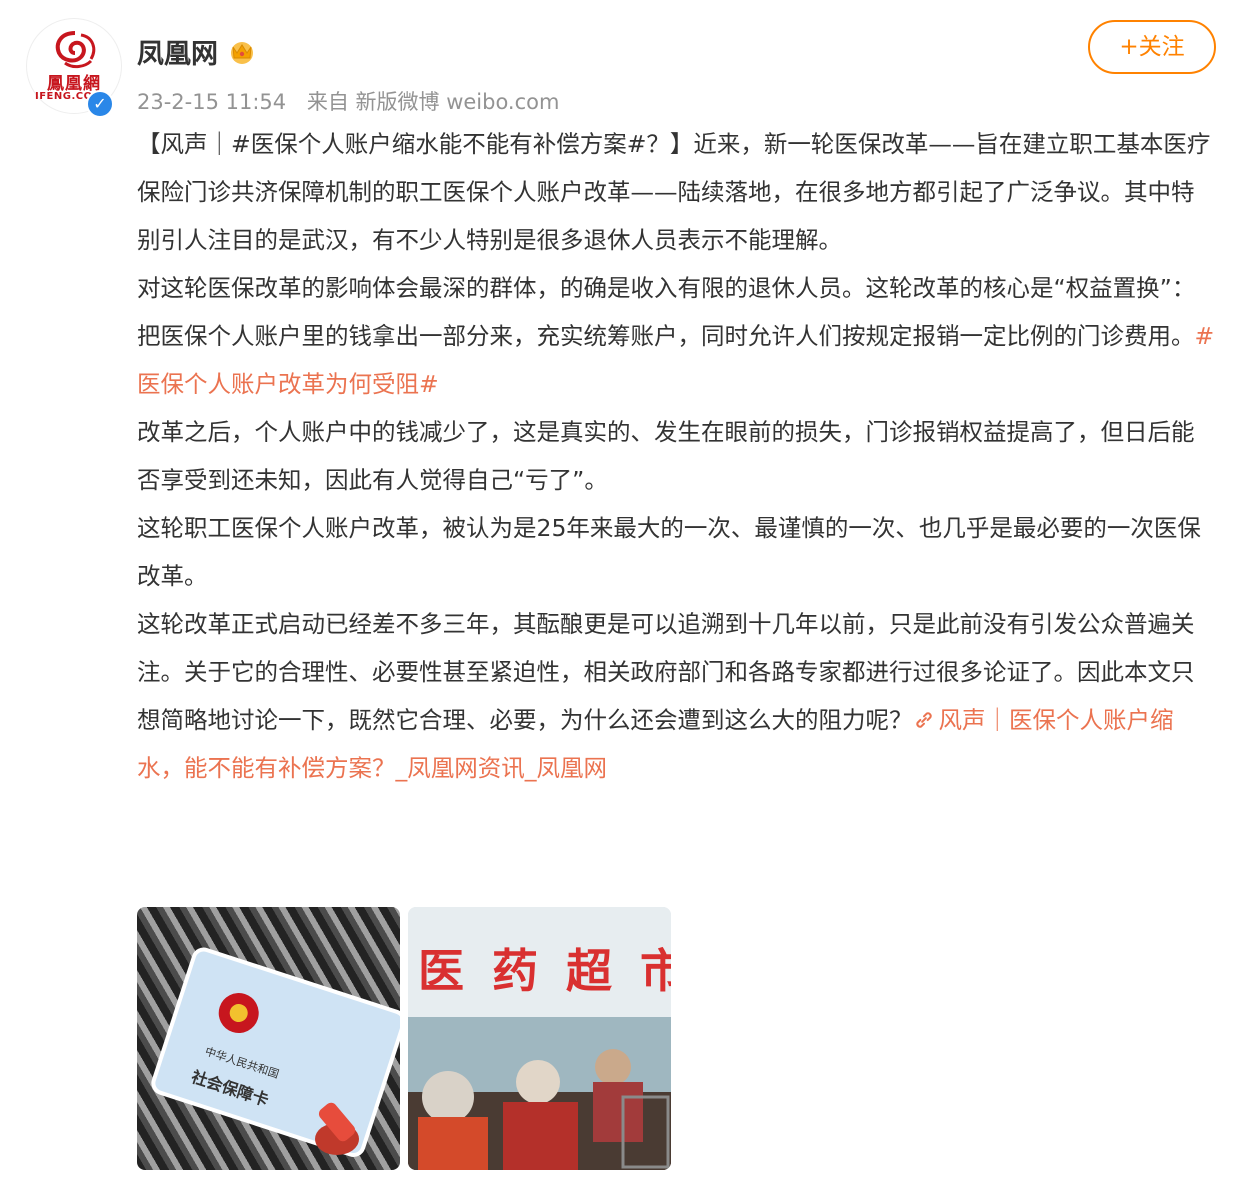  I want to click on pharmacy-scene-image: 医 药 超 市, so click(539, 1038).